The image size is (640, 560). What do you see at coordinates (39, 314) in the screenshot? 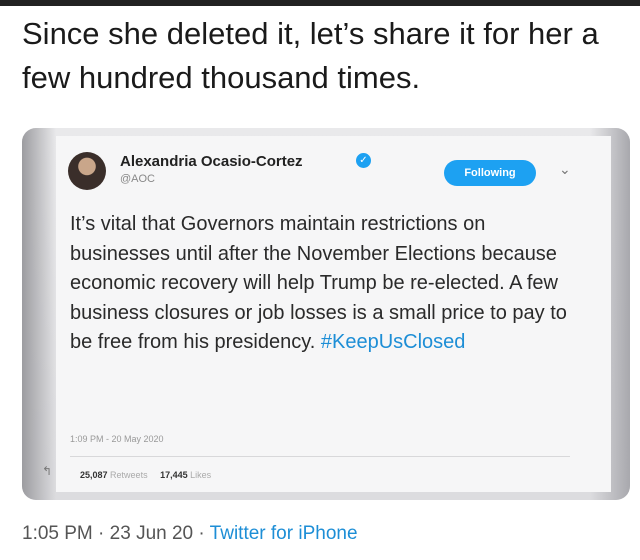
I see `photo-shadow-left` at bounding box center [39, 314].